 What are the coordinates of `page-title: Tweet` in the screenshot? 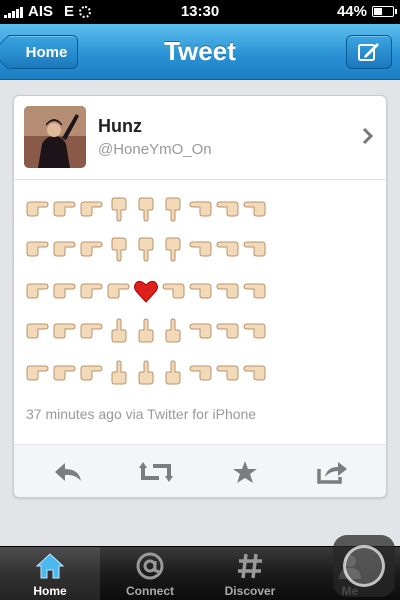 It's located at (200, 51).